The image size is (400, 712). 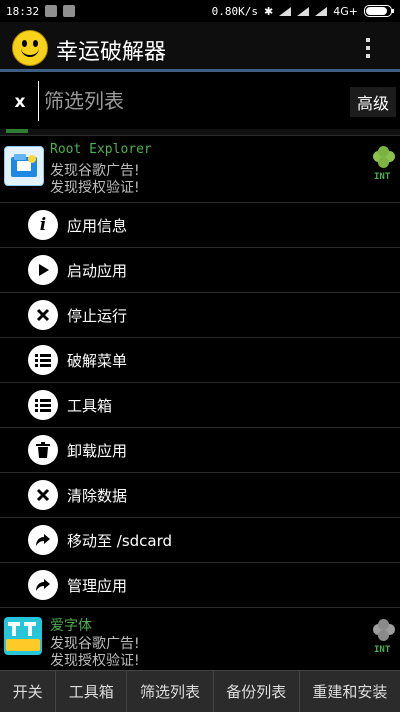 I want to click on bluetooth-icon: ✱, so click(x=269, y=11).